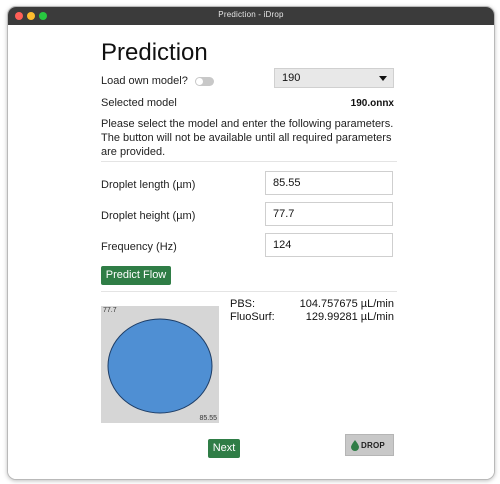 The width and height of the screenshot is (500, 484). What do you see at coordinates (252, 317) in the screenshot?
I see `result-name-fluosurf: FluoSurf:` at bounding box center [252, 317].